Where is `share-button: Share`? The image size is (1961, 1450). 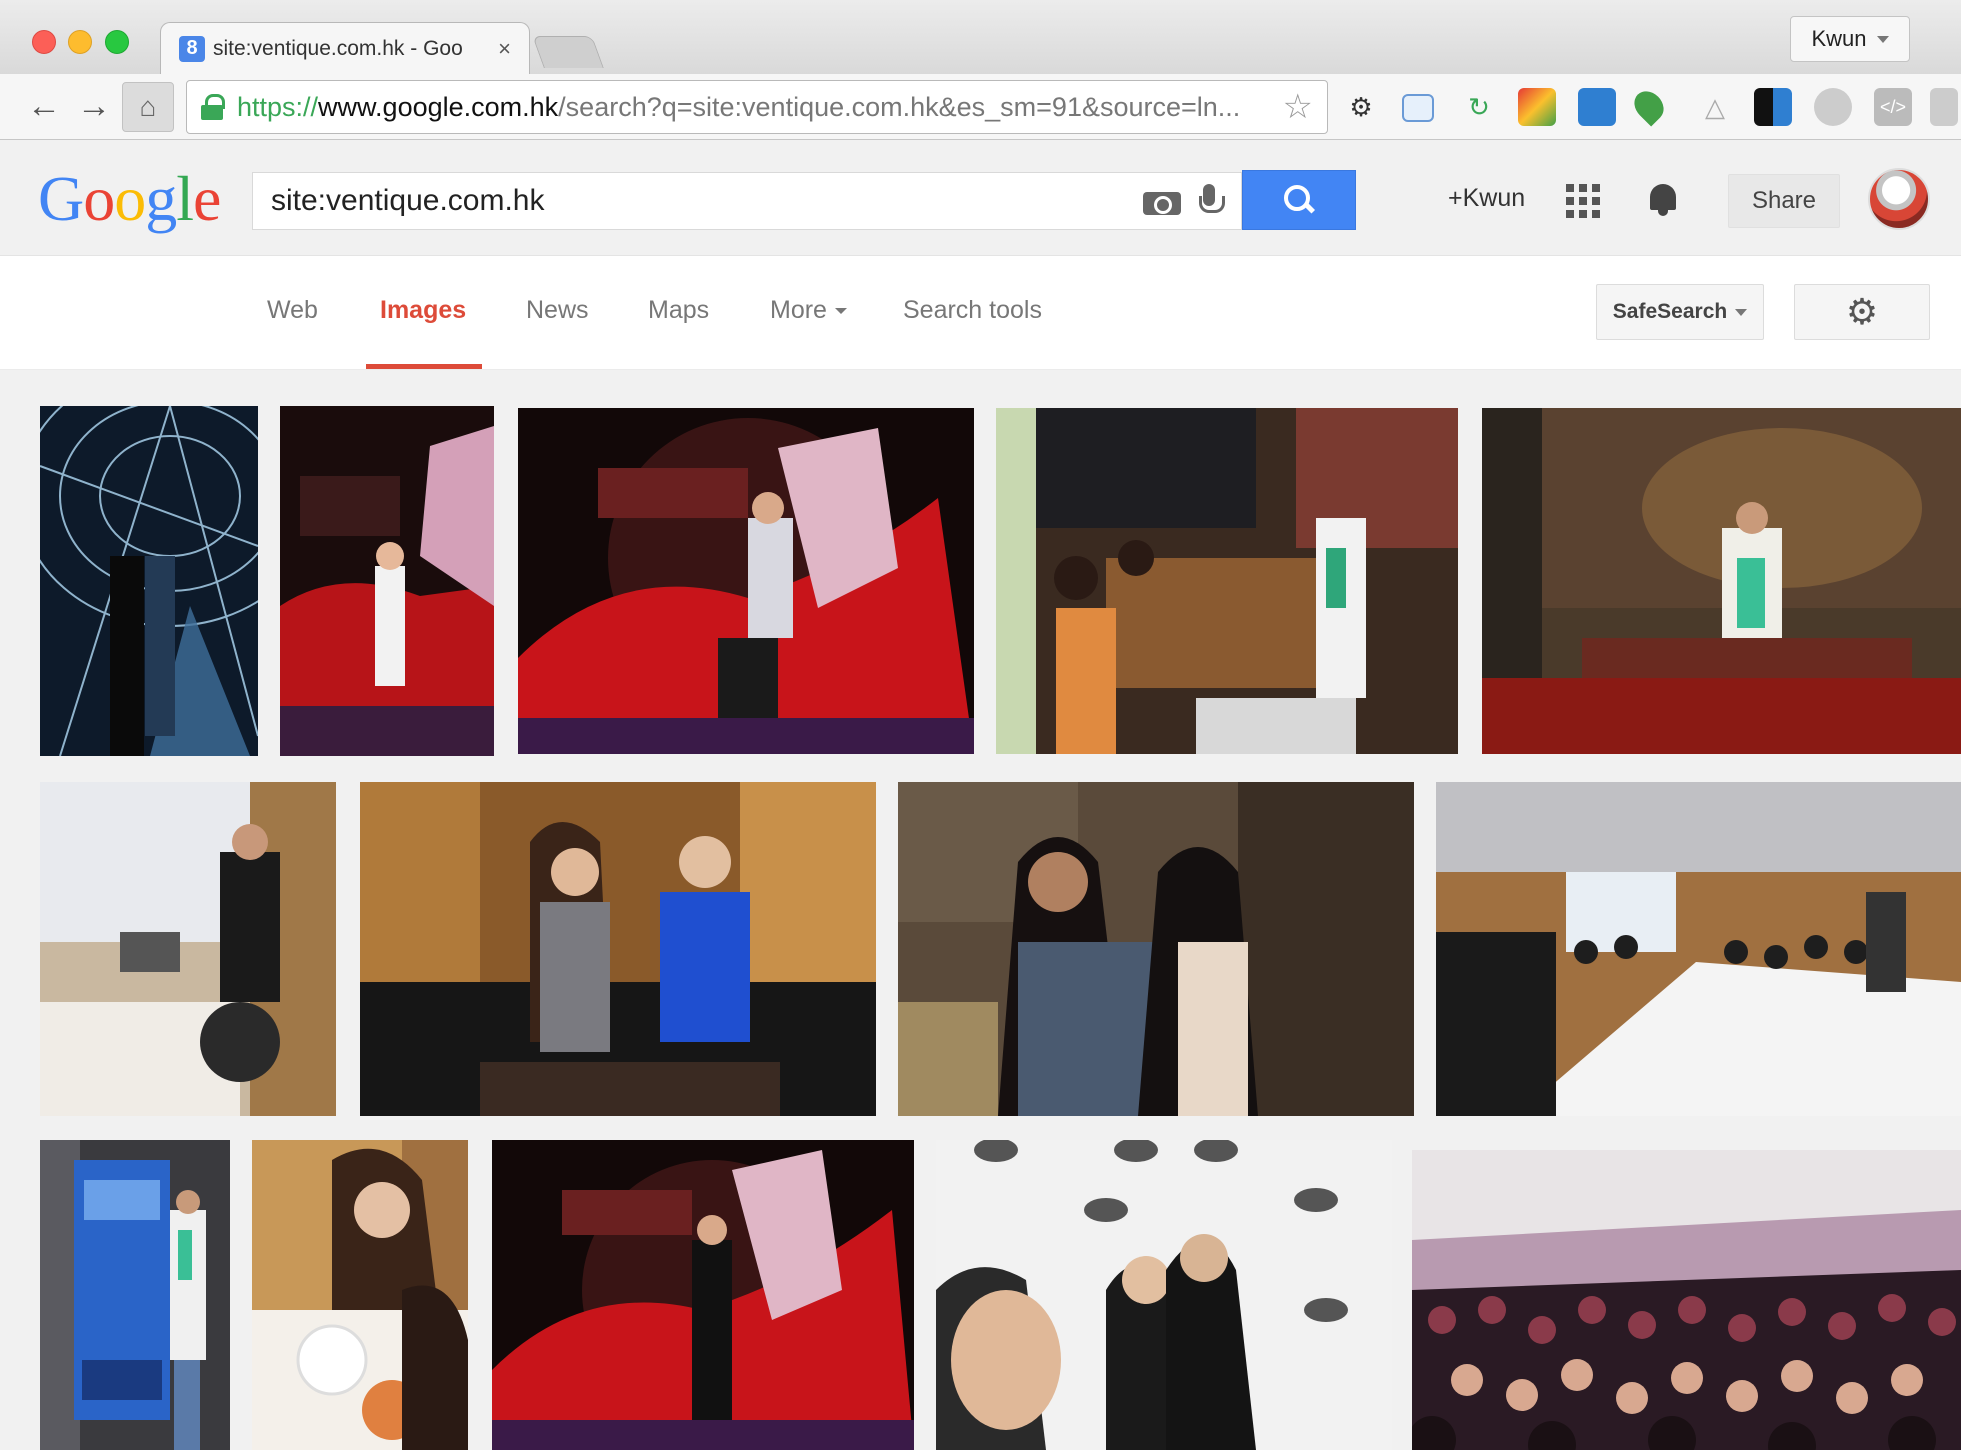 share-button: Share is located at coordinates (1784, 201).